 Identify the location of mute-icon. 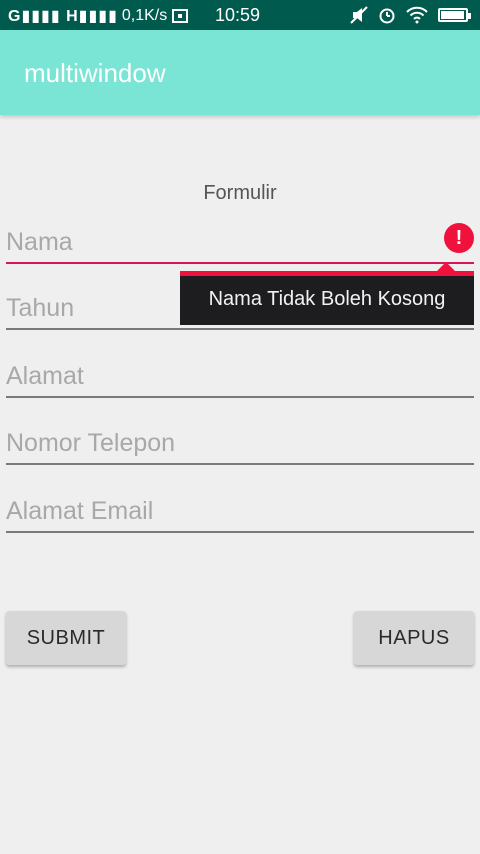
(359, 15).